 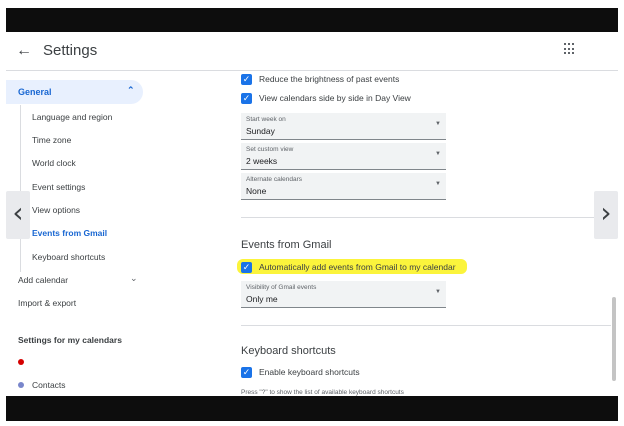 What do you see at coordinates (72, 117) in the screenshot?
I see `sidebar-item-language-region: Language and region` at bounding box center [72, 117].